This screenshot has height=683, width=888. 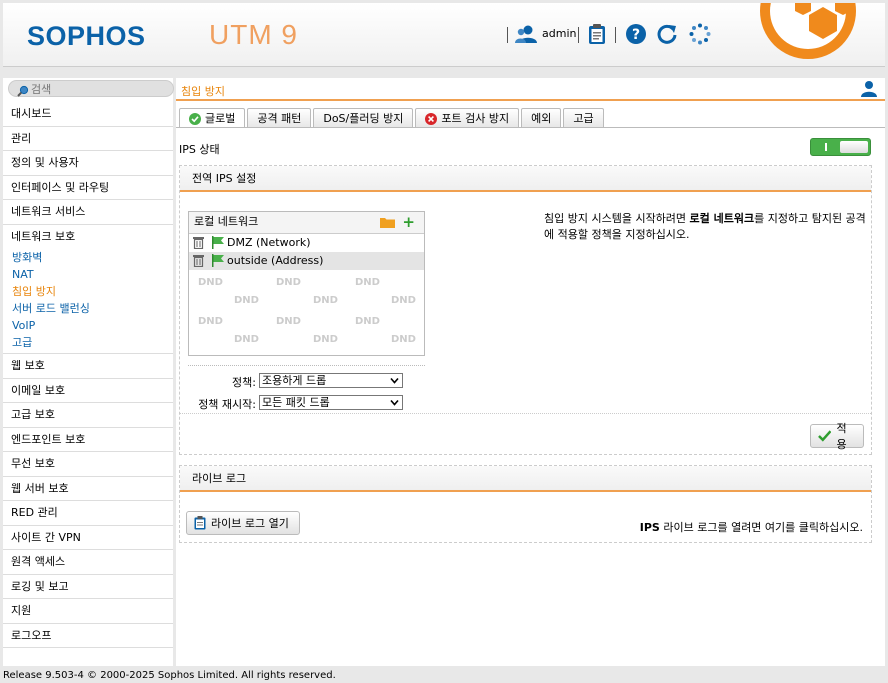 What do you see at coordinates (88, 391) in the screenshot?
I see `sidebar-item-email-protection: 이메일 보호` at bounding box center [88, 391].